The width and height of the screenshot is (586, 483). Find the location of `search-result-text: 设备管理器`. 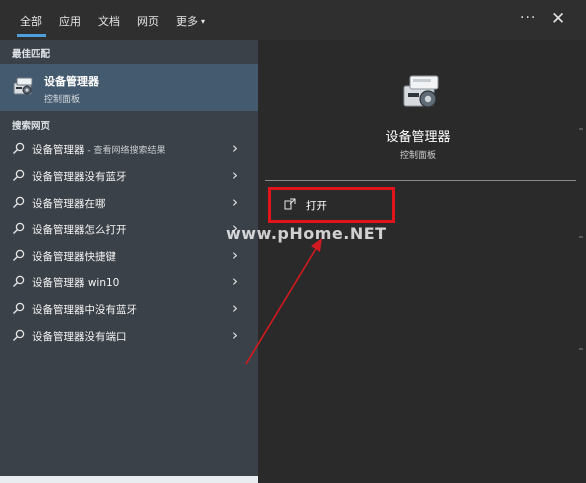

search-result-text: 设备管理器 is located at coordinates (58, 150).